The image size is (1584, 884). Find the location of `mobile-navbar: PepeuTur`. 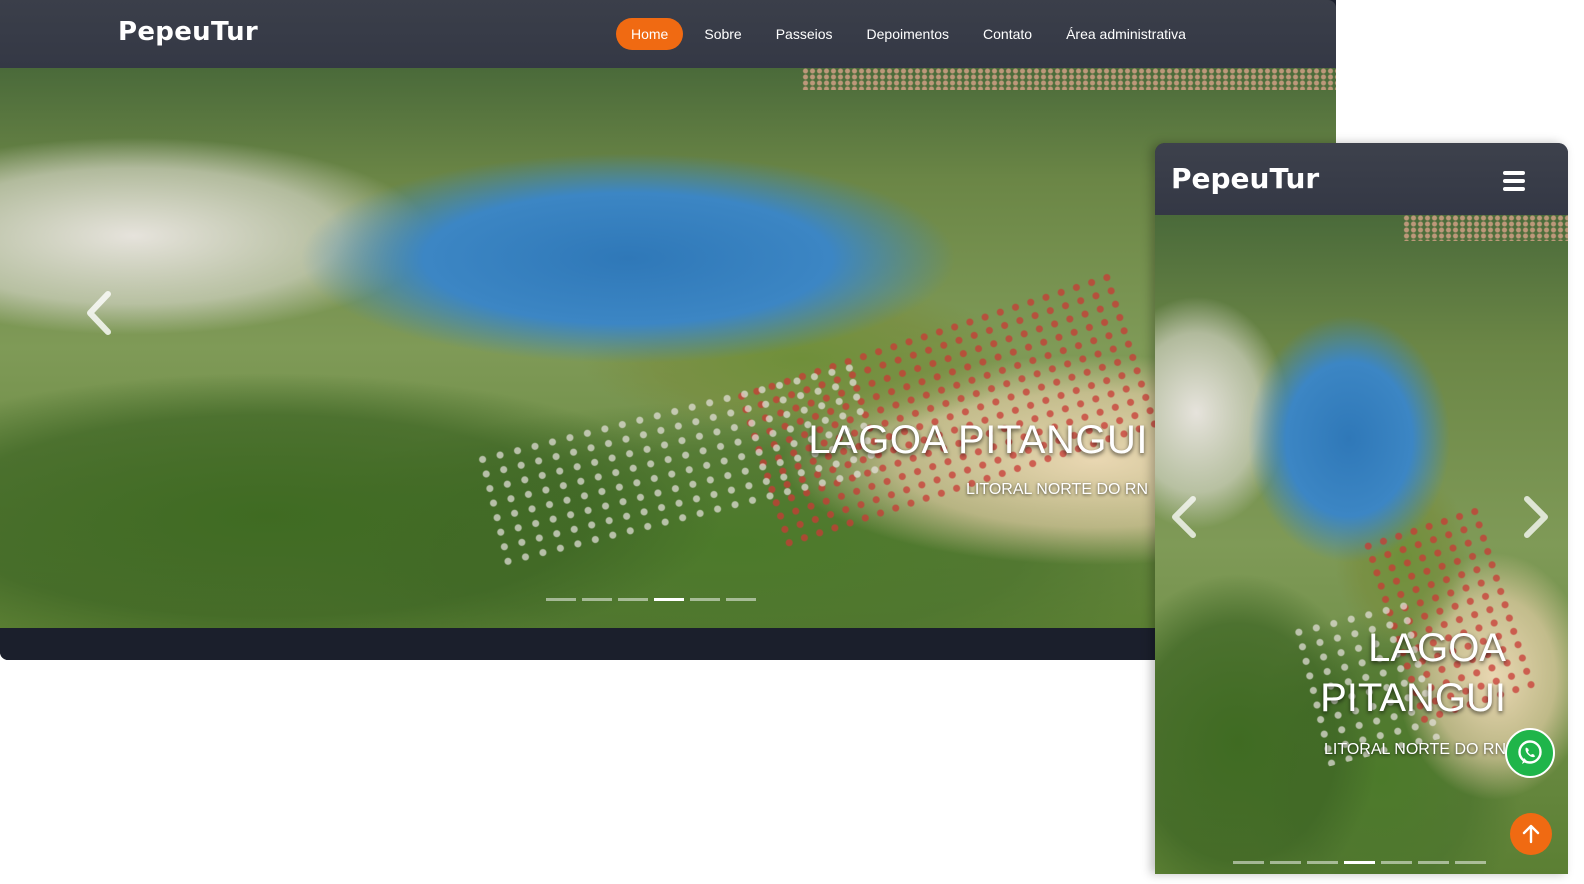

mobile-navbar: PepeuTur is located at coordinates (1361, 179).